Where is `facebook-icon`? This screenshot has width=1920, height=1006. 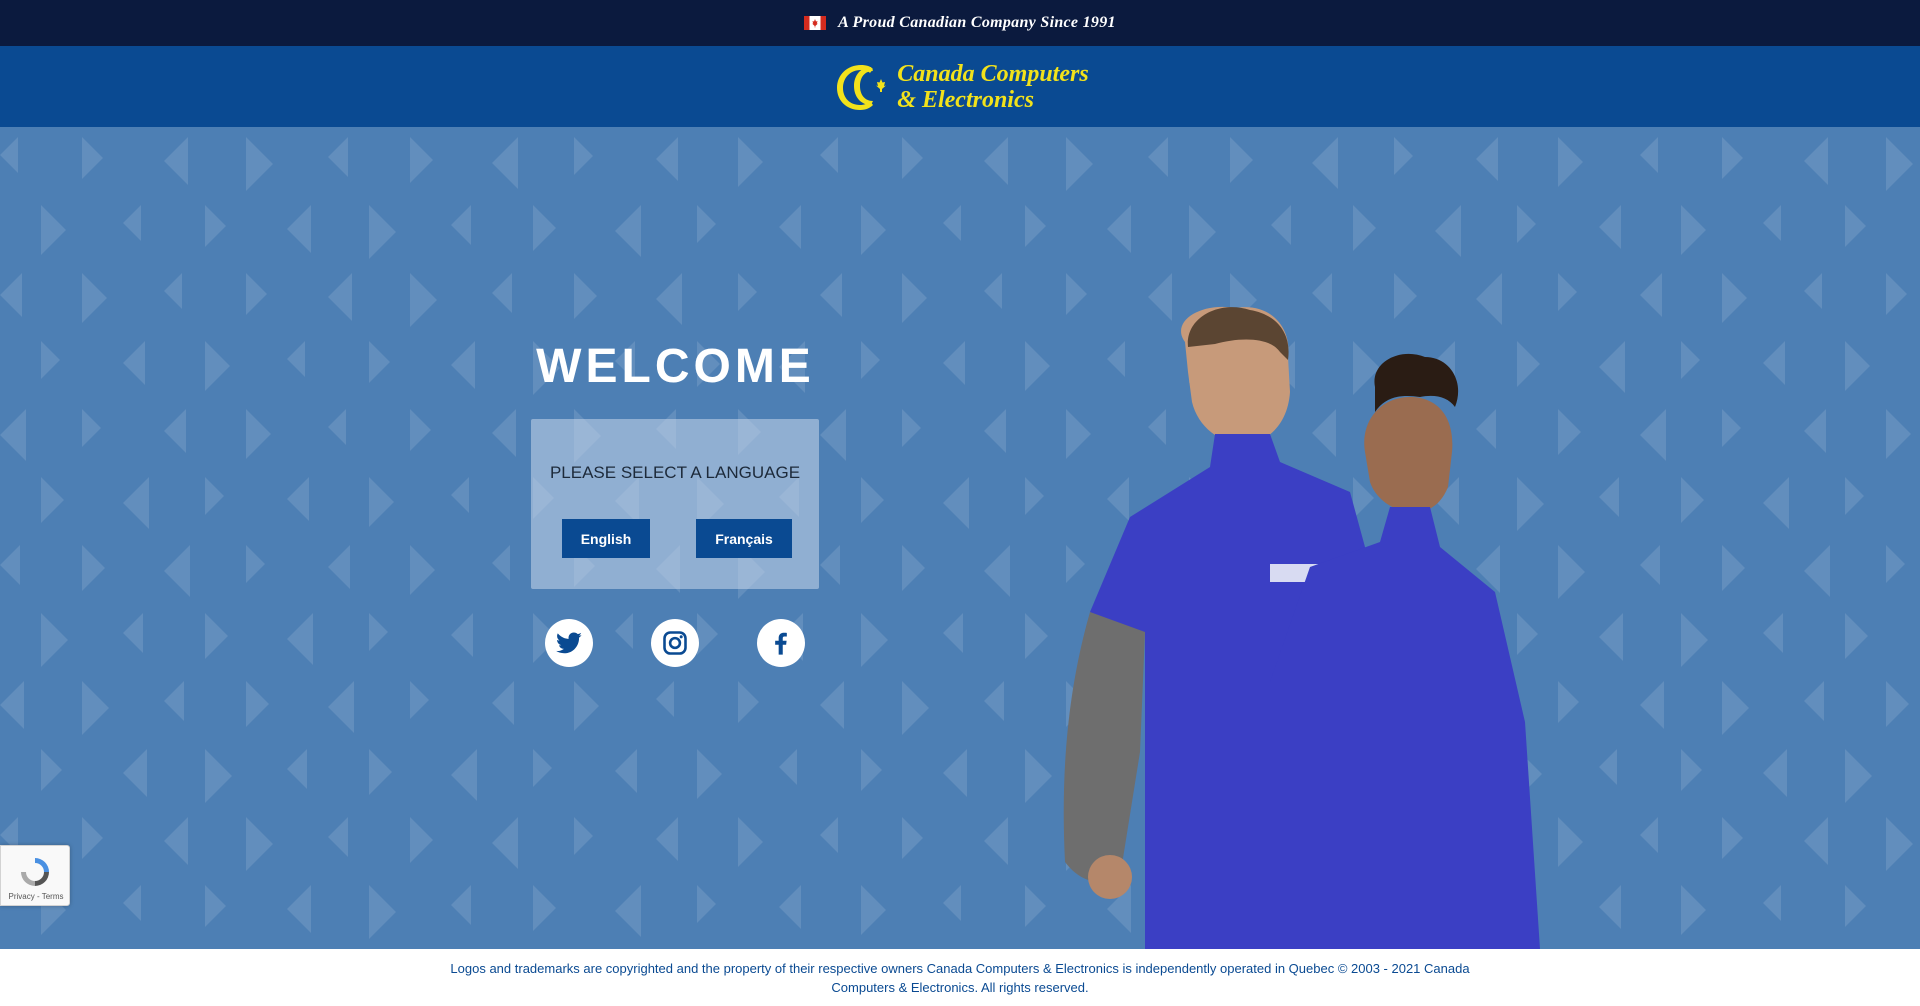
facebook-icon is located at coordinates (781, 643).